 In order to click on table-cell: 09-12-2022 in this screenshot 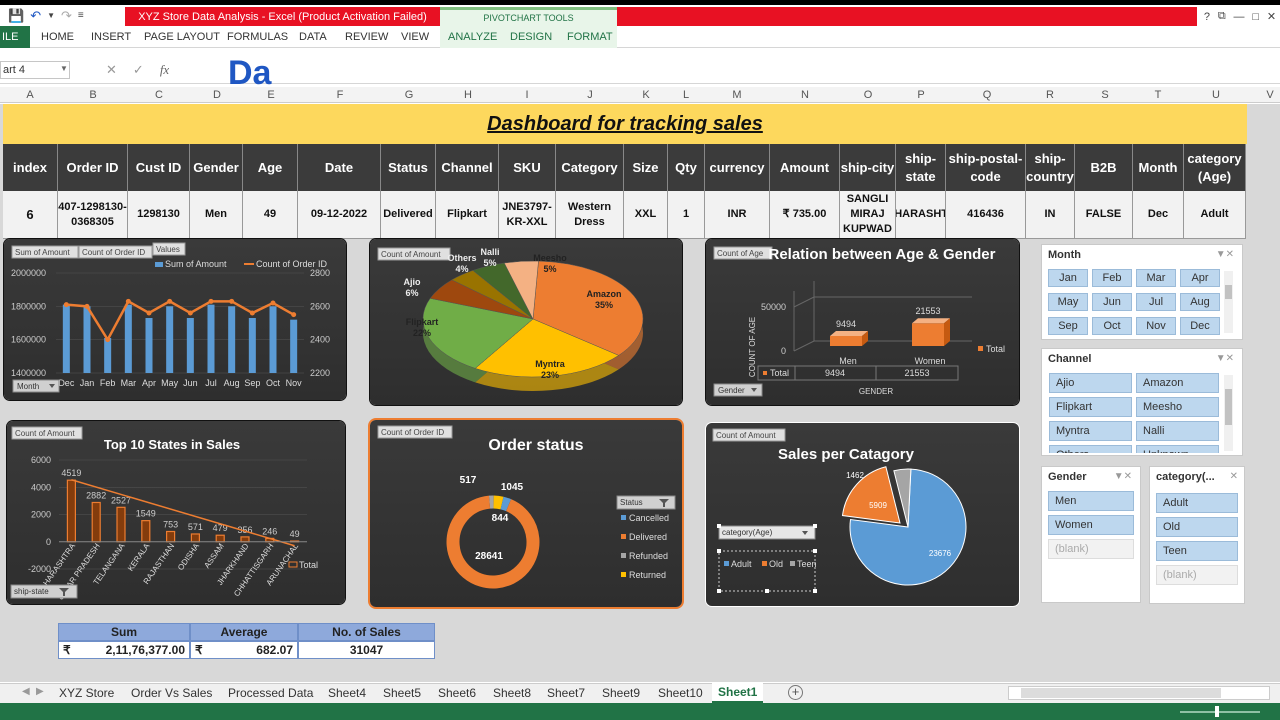, I will do `click(339, 215)`.